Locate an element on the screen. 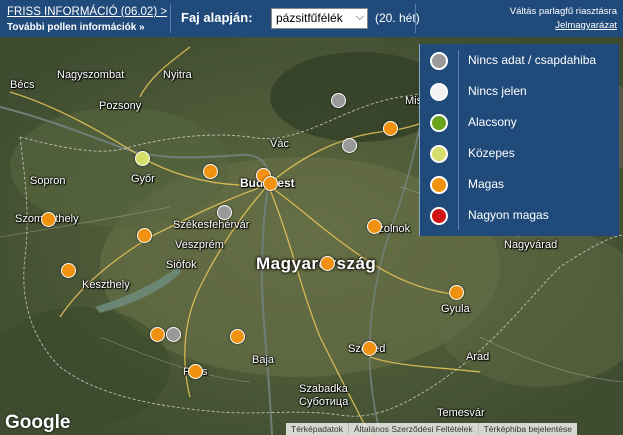  legend-item: Közepes is located at coordinates (519, 153).